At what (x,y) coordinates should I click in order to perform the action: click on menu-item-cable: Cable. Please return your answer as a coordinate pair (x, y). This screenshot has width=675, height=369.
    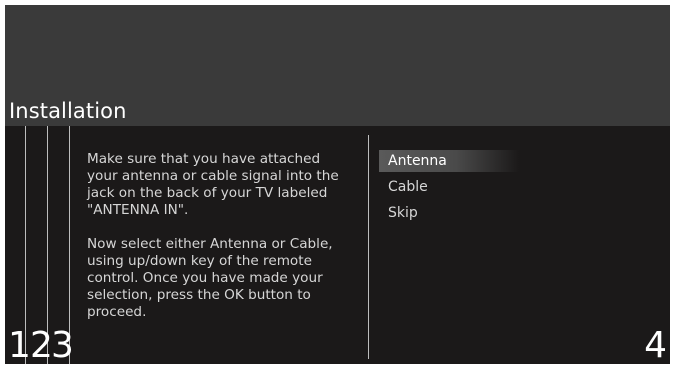
    Looking at the image, I should click on (449, 187).